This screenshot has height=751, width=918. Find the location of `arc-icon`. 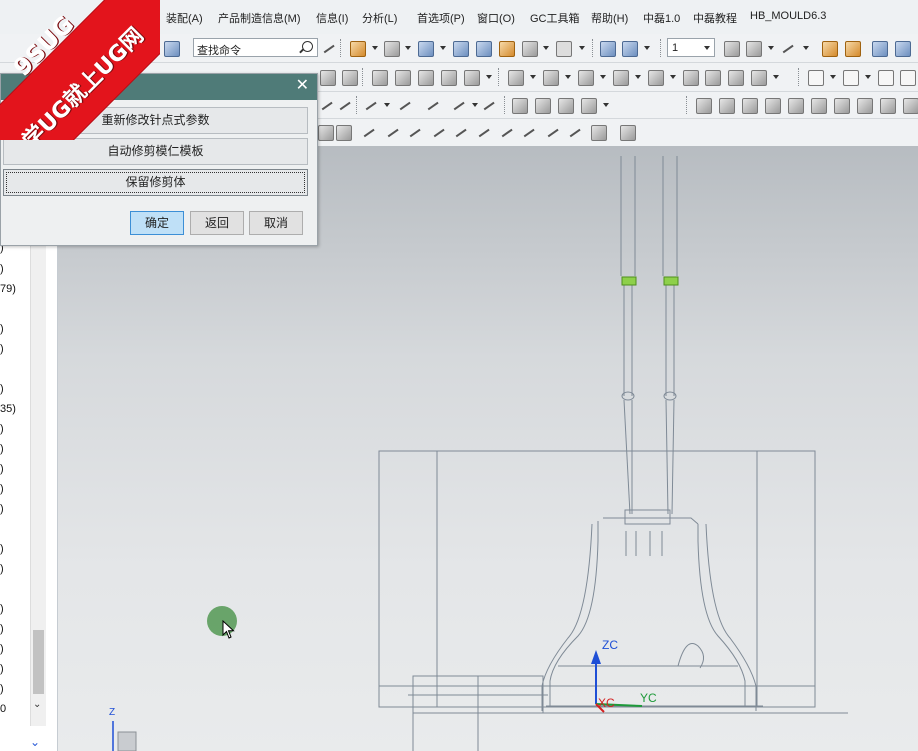

arc-icon is located at coordinates (439, 132).